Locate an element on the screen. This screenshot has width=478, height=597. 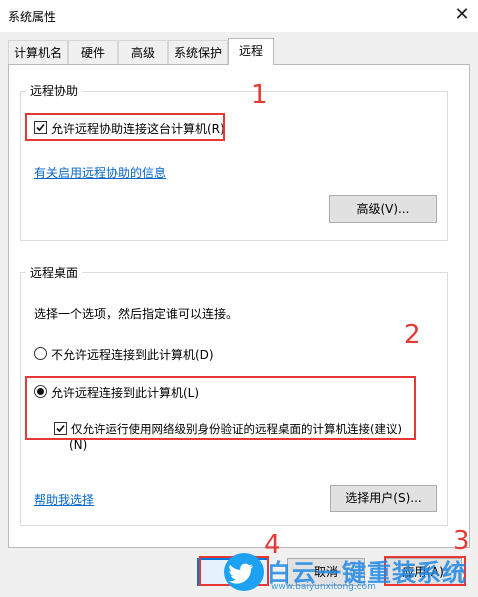
disallow-remote-radio is located at coordinates (40, 353).